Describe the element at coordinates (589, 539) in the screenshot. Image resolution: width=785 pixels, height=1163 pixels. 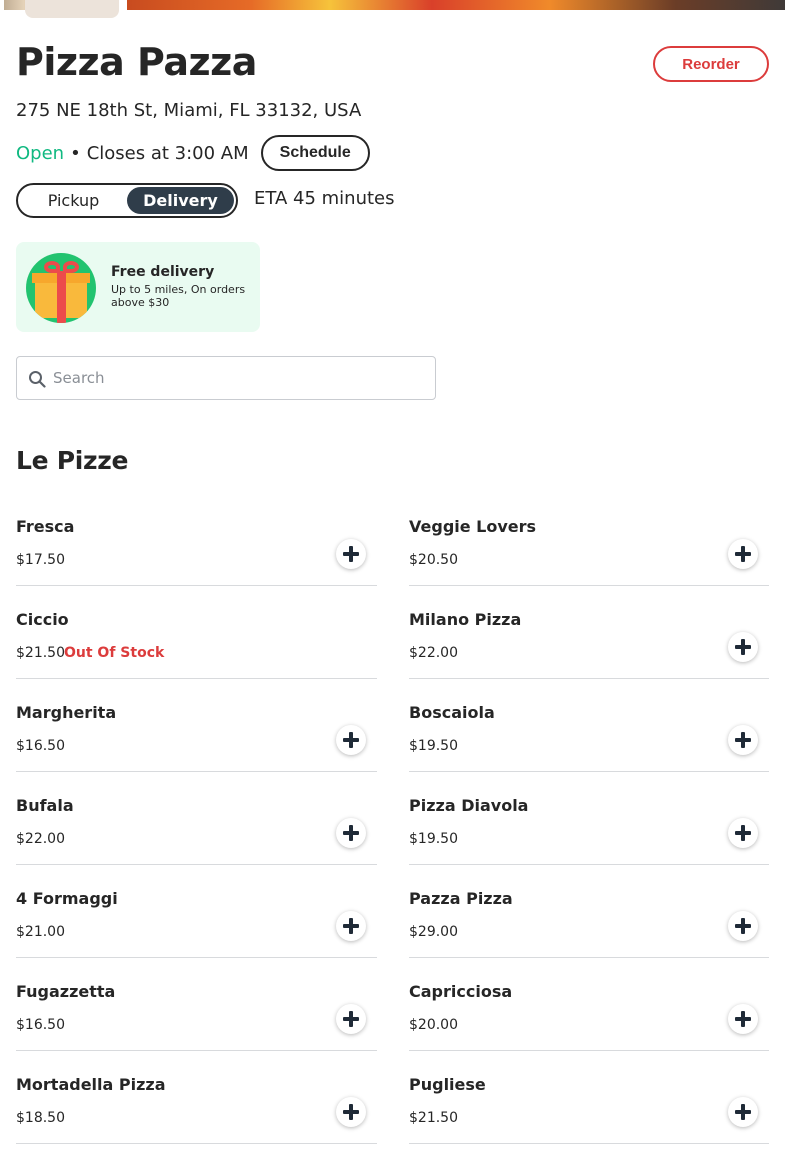
I see `menu-item: Veggie Lovers $20.50` at that location.